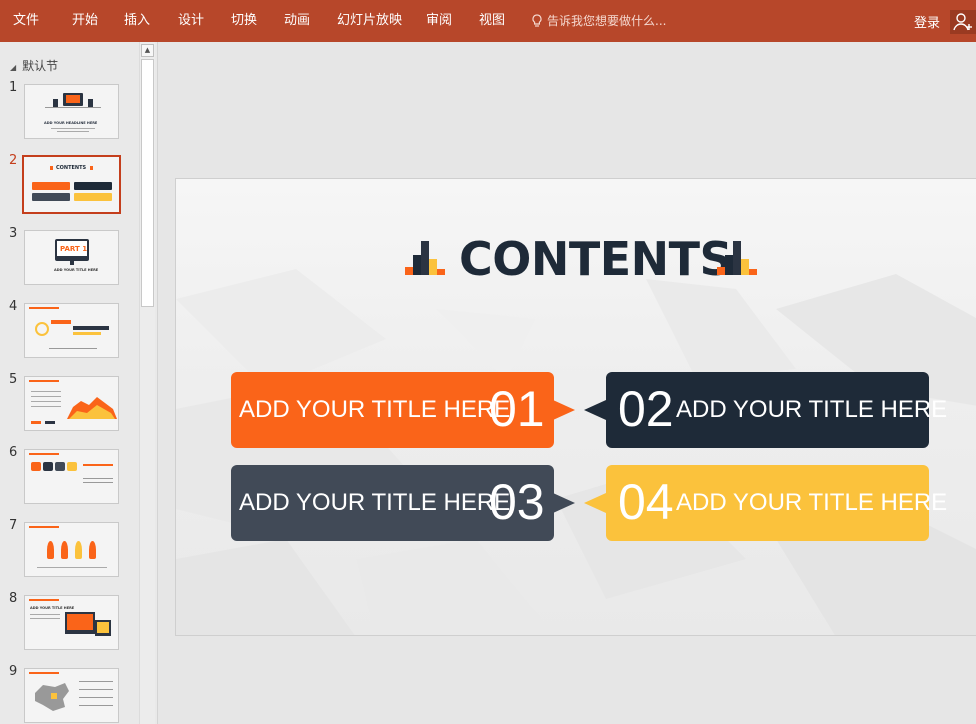 The width and height of the screenshot is (976, 724). I want to click on contents-item-01: ADD YOUR TITLE HERE 01, so click(403, 410).